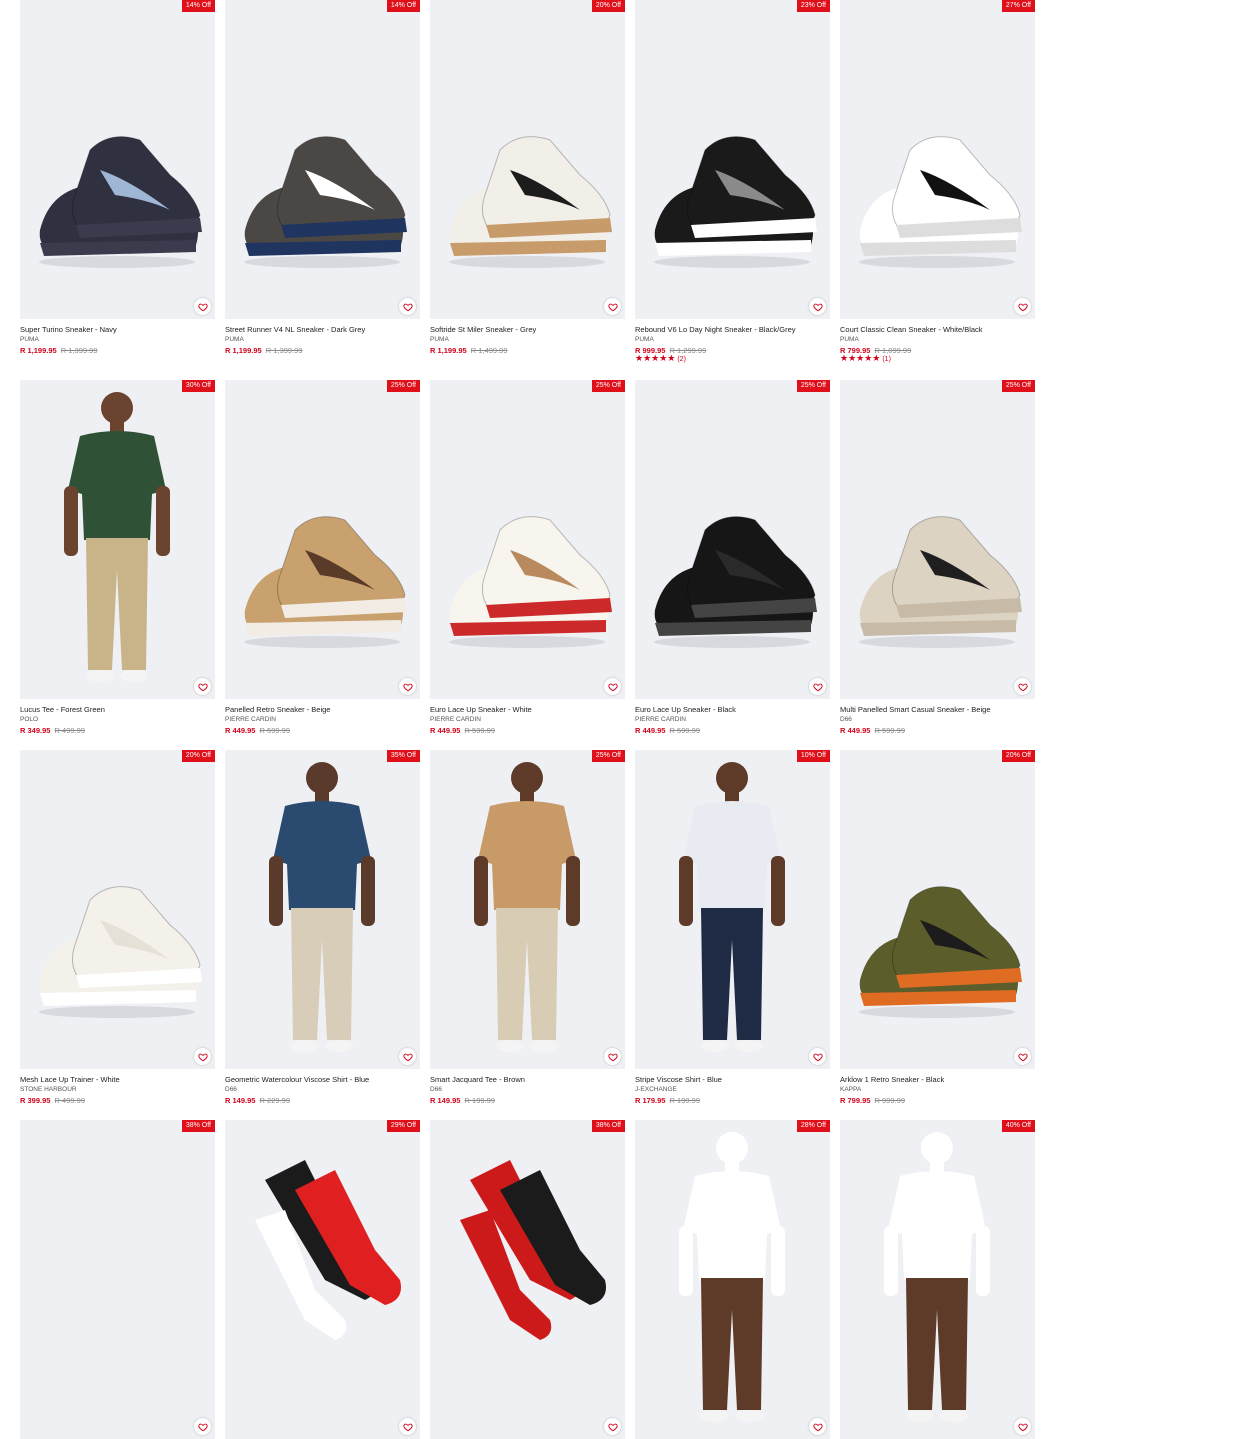 The height and width of the screenshot is (1439, 1250). Describe the element at coordinates (48, 1089) in the screenshot. I see `product-brand: STONE HARBOUR` at that location.